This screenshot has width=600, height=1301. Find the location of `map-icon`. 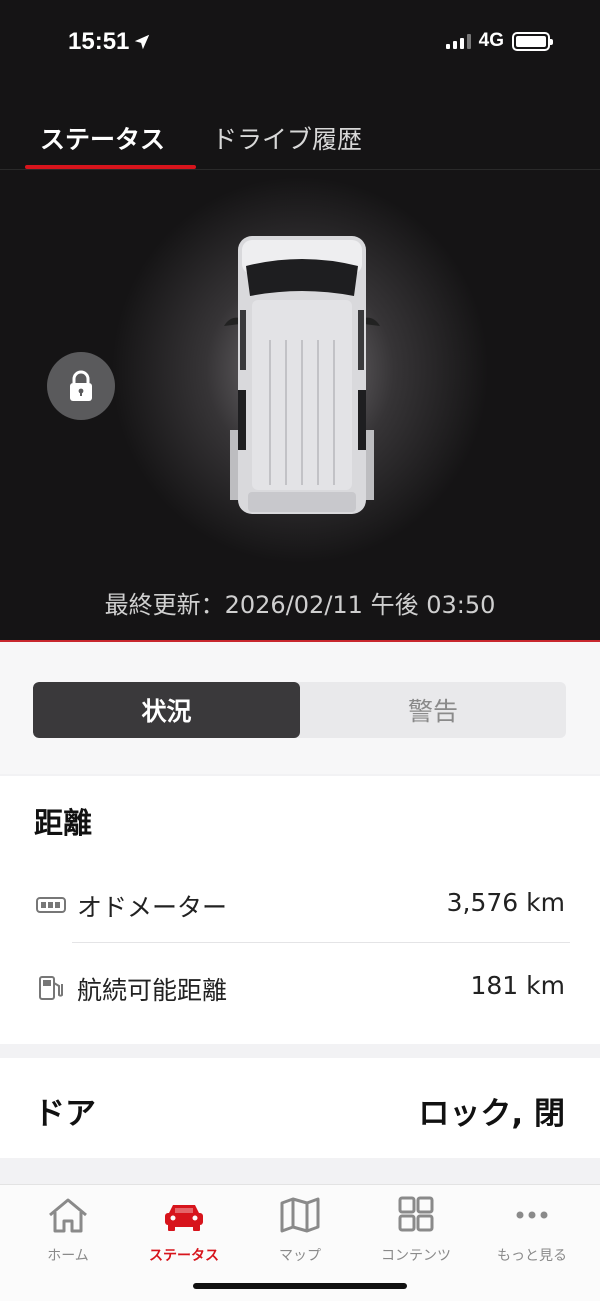

map-icon is located at coordinates (300, 1215).